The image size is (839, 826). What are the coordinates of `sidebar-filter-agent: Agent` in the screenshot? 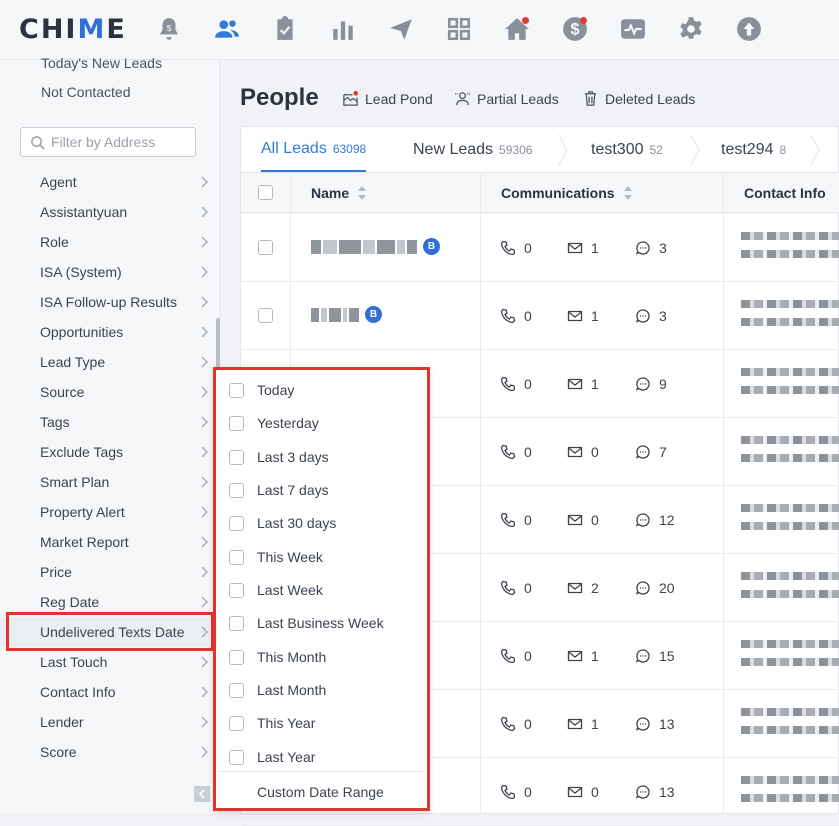 It's located at (106, 182).